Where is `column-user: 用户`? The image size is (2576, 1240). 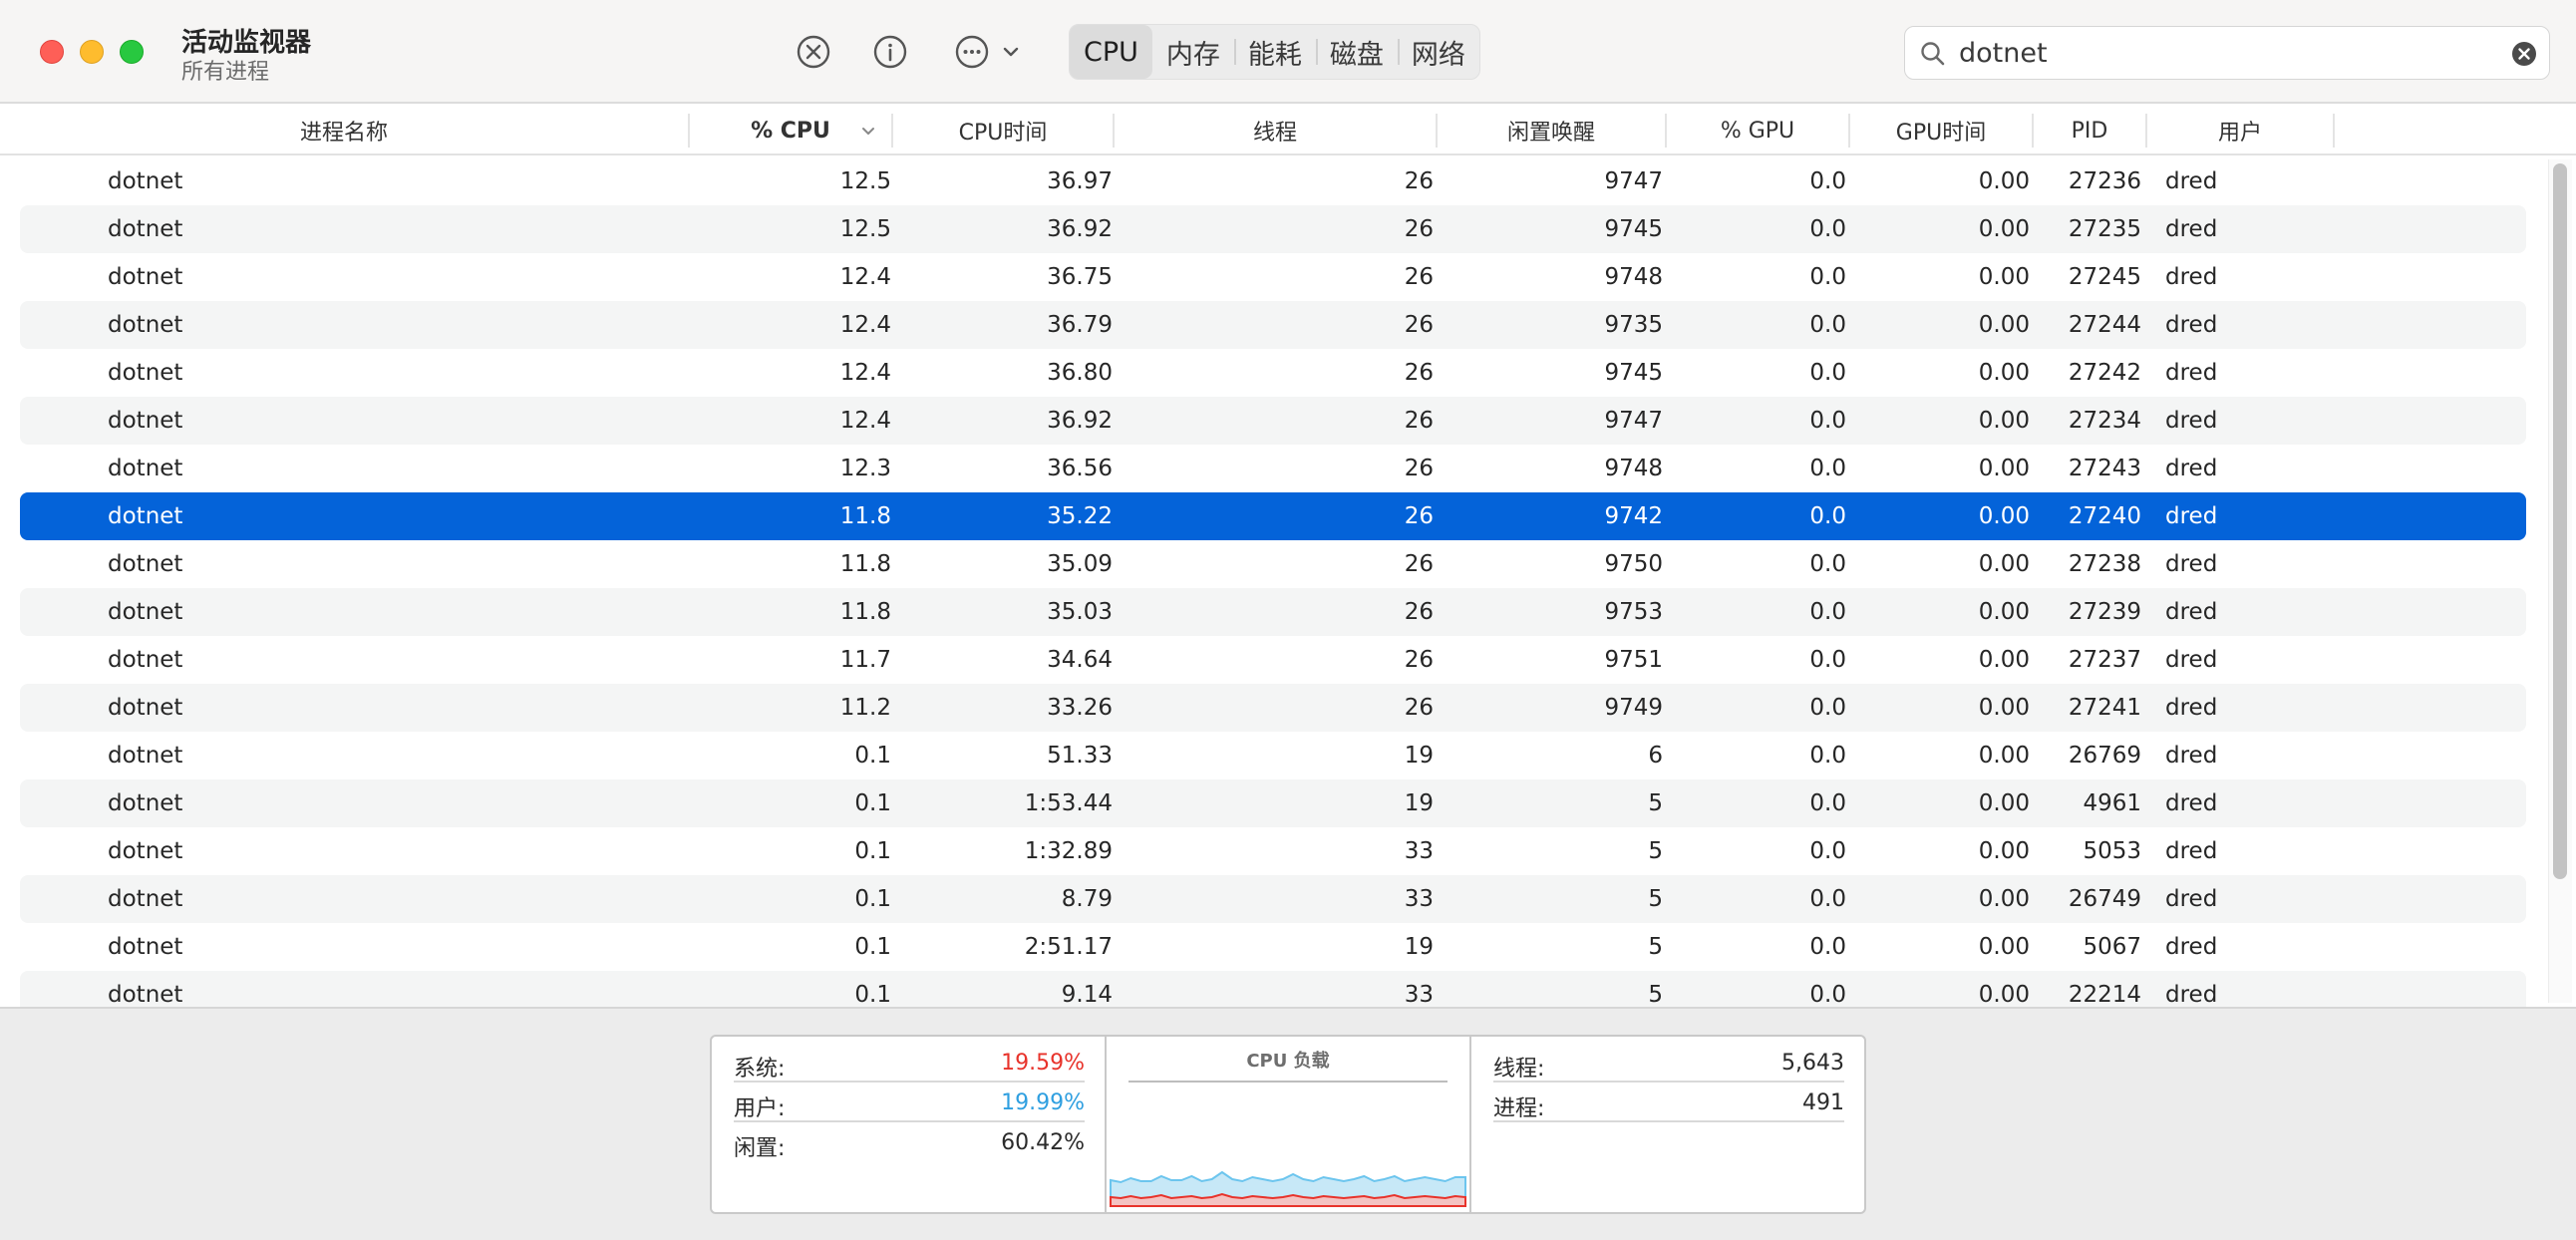 column-user: 用户 is located at coordinates (2240, 130).